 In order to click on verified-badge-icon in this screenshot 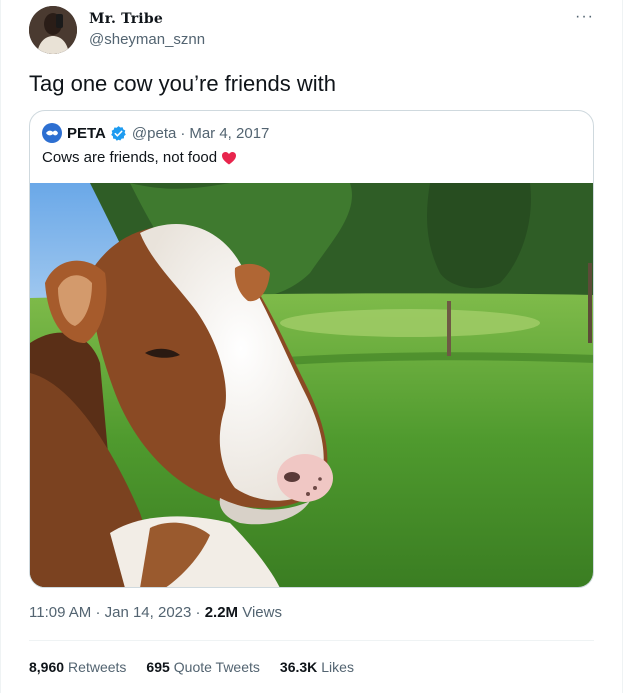, I will do `click(118, 133)`.